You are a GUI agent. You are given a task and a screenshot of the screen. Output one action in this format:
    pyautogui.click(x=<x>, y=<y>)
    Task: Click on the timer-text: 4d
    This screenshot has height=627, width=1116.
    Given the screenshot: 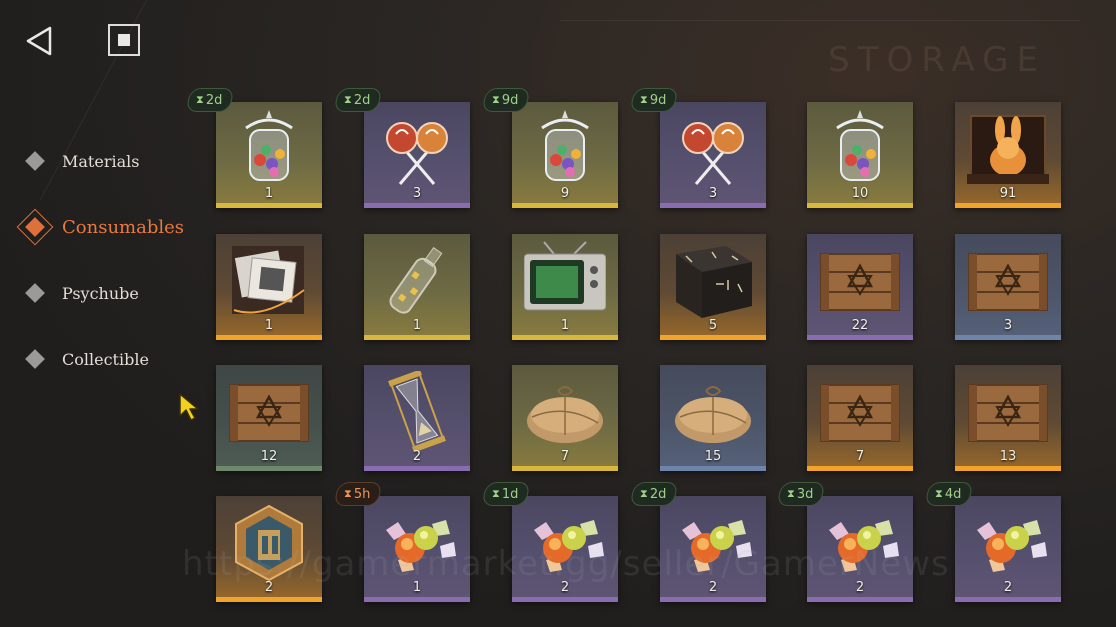 What is the action you would take?
    pyautogui.click(x=953, y=494)
    